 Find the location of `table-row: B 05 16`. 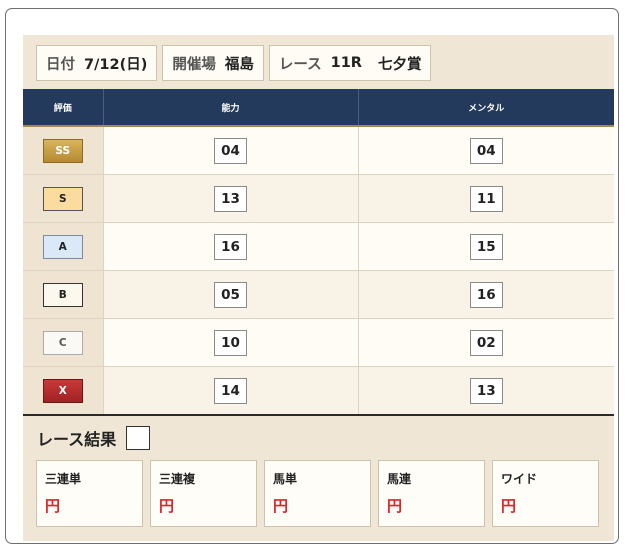

table-row: B 05 16 is located at coordinates (318, 294).